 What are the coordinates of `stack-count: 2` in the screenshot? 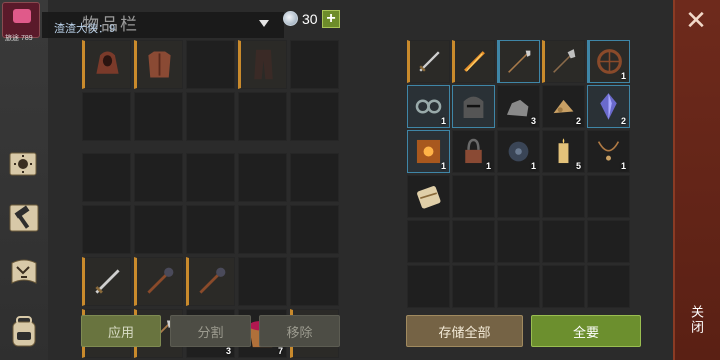 It's located at (623, 121).